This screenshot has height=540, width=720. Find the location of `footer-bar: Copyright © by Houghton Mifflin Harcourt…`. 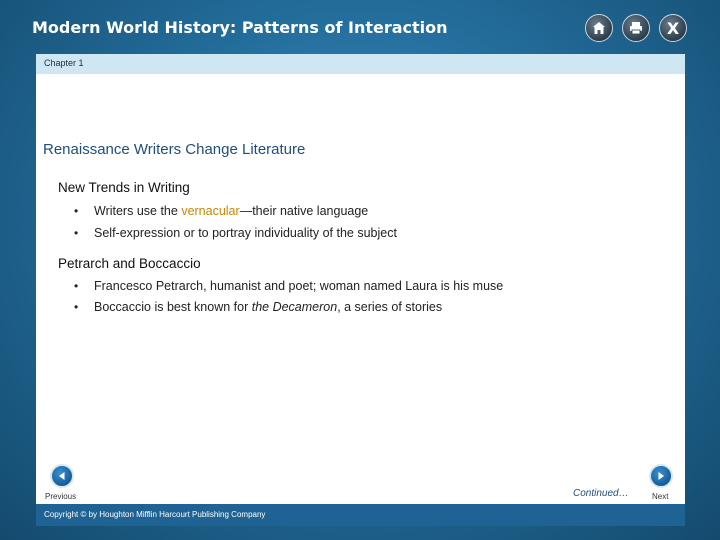

footer-bar: Copyright © by Houghton Mifflin Harcourt… is located at coordinates (360, 515).